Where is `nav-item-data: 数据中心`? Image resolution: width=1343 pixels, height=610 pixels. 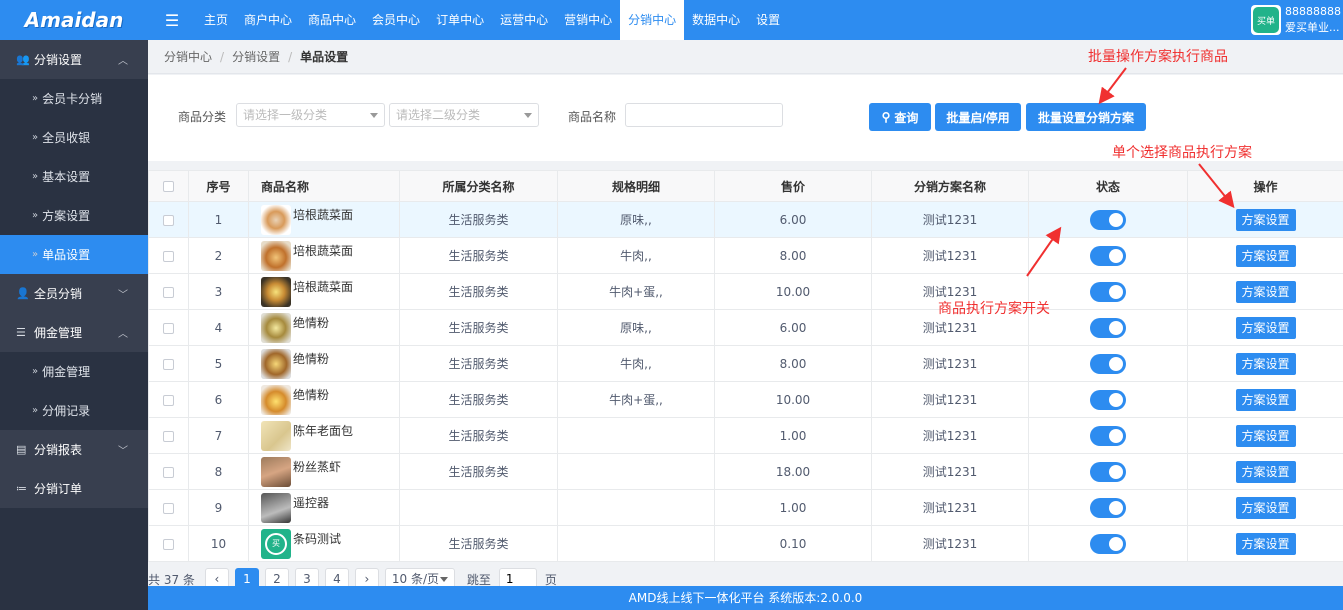
nav-item-data: 数据中心 is located at coordinates (716, 20).